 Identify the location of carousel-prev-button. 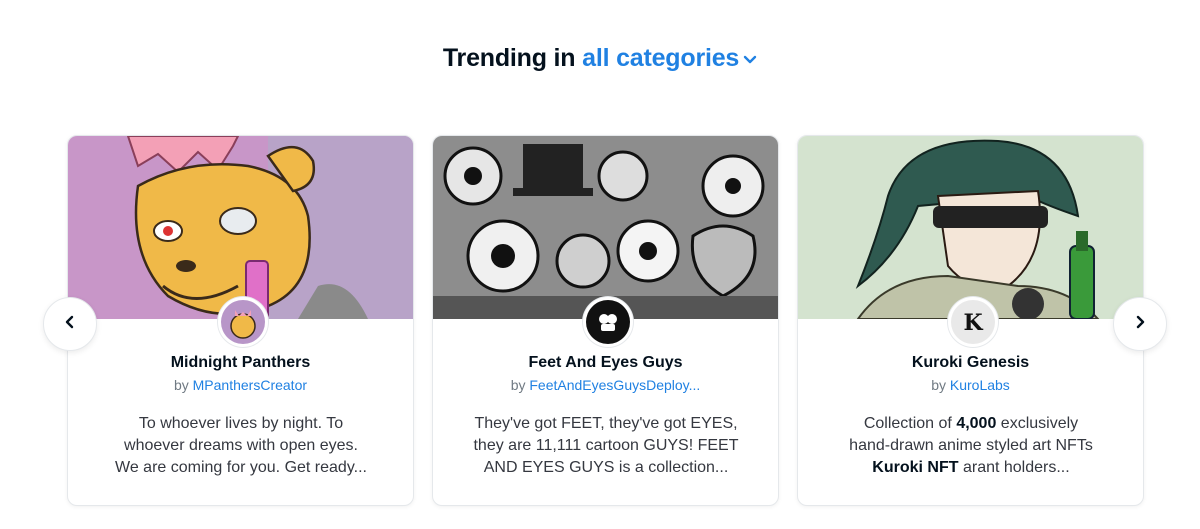
(70, 324).